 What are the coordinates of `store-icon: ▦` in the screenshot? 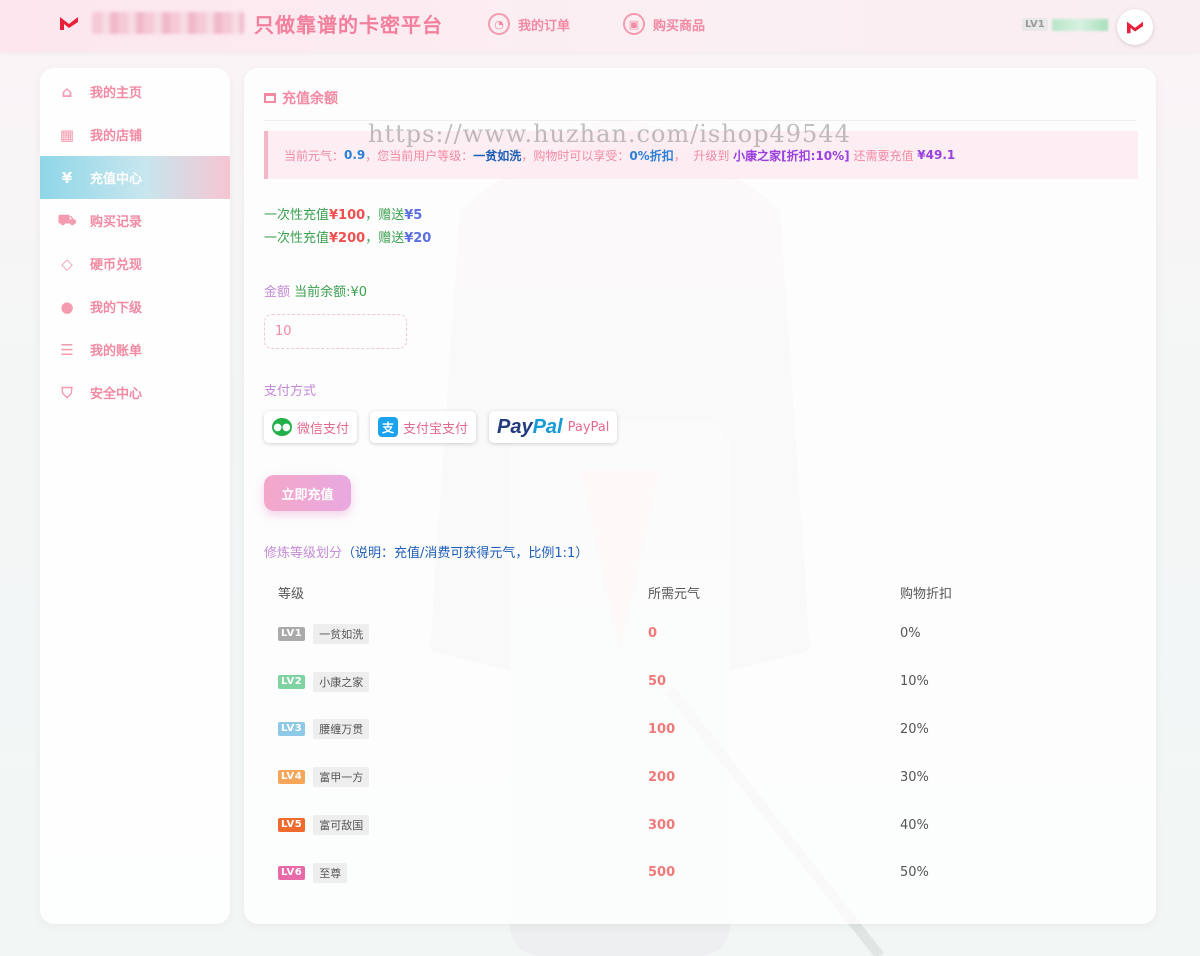 It's located at (67, 134).